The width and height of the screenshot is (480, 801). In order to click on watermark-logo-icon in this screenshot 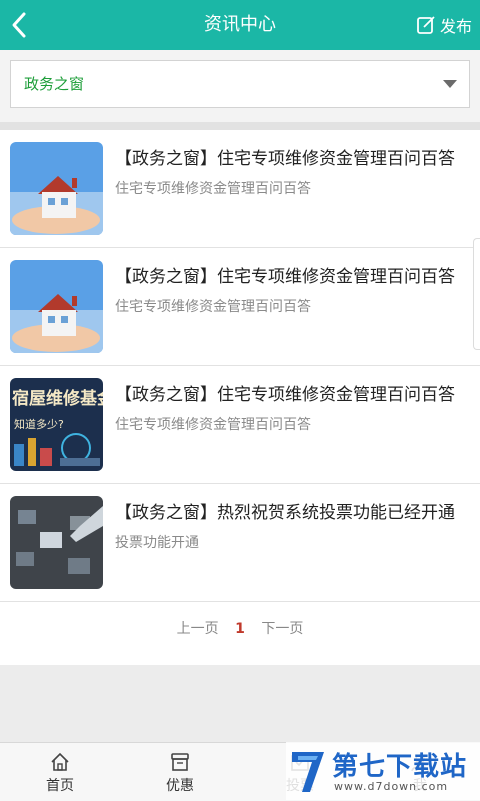, I will do `click(308, 772)`.